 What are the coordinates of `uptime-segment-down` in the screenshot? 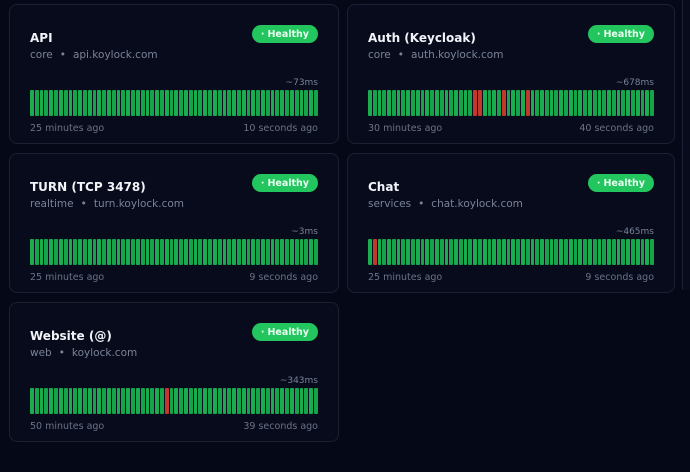 It's located at (166, 401).